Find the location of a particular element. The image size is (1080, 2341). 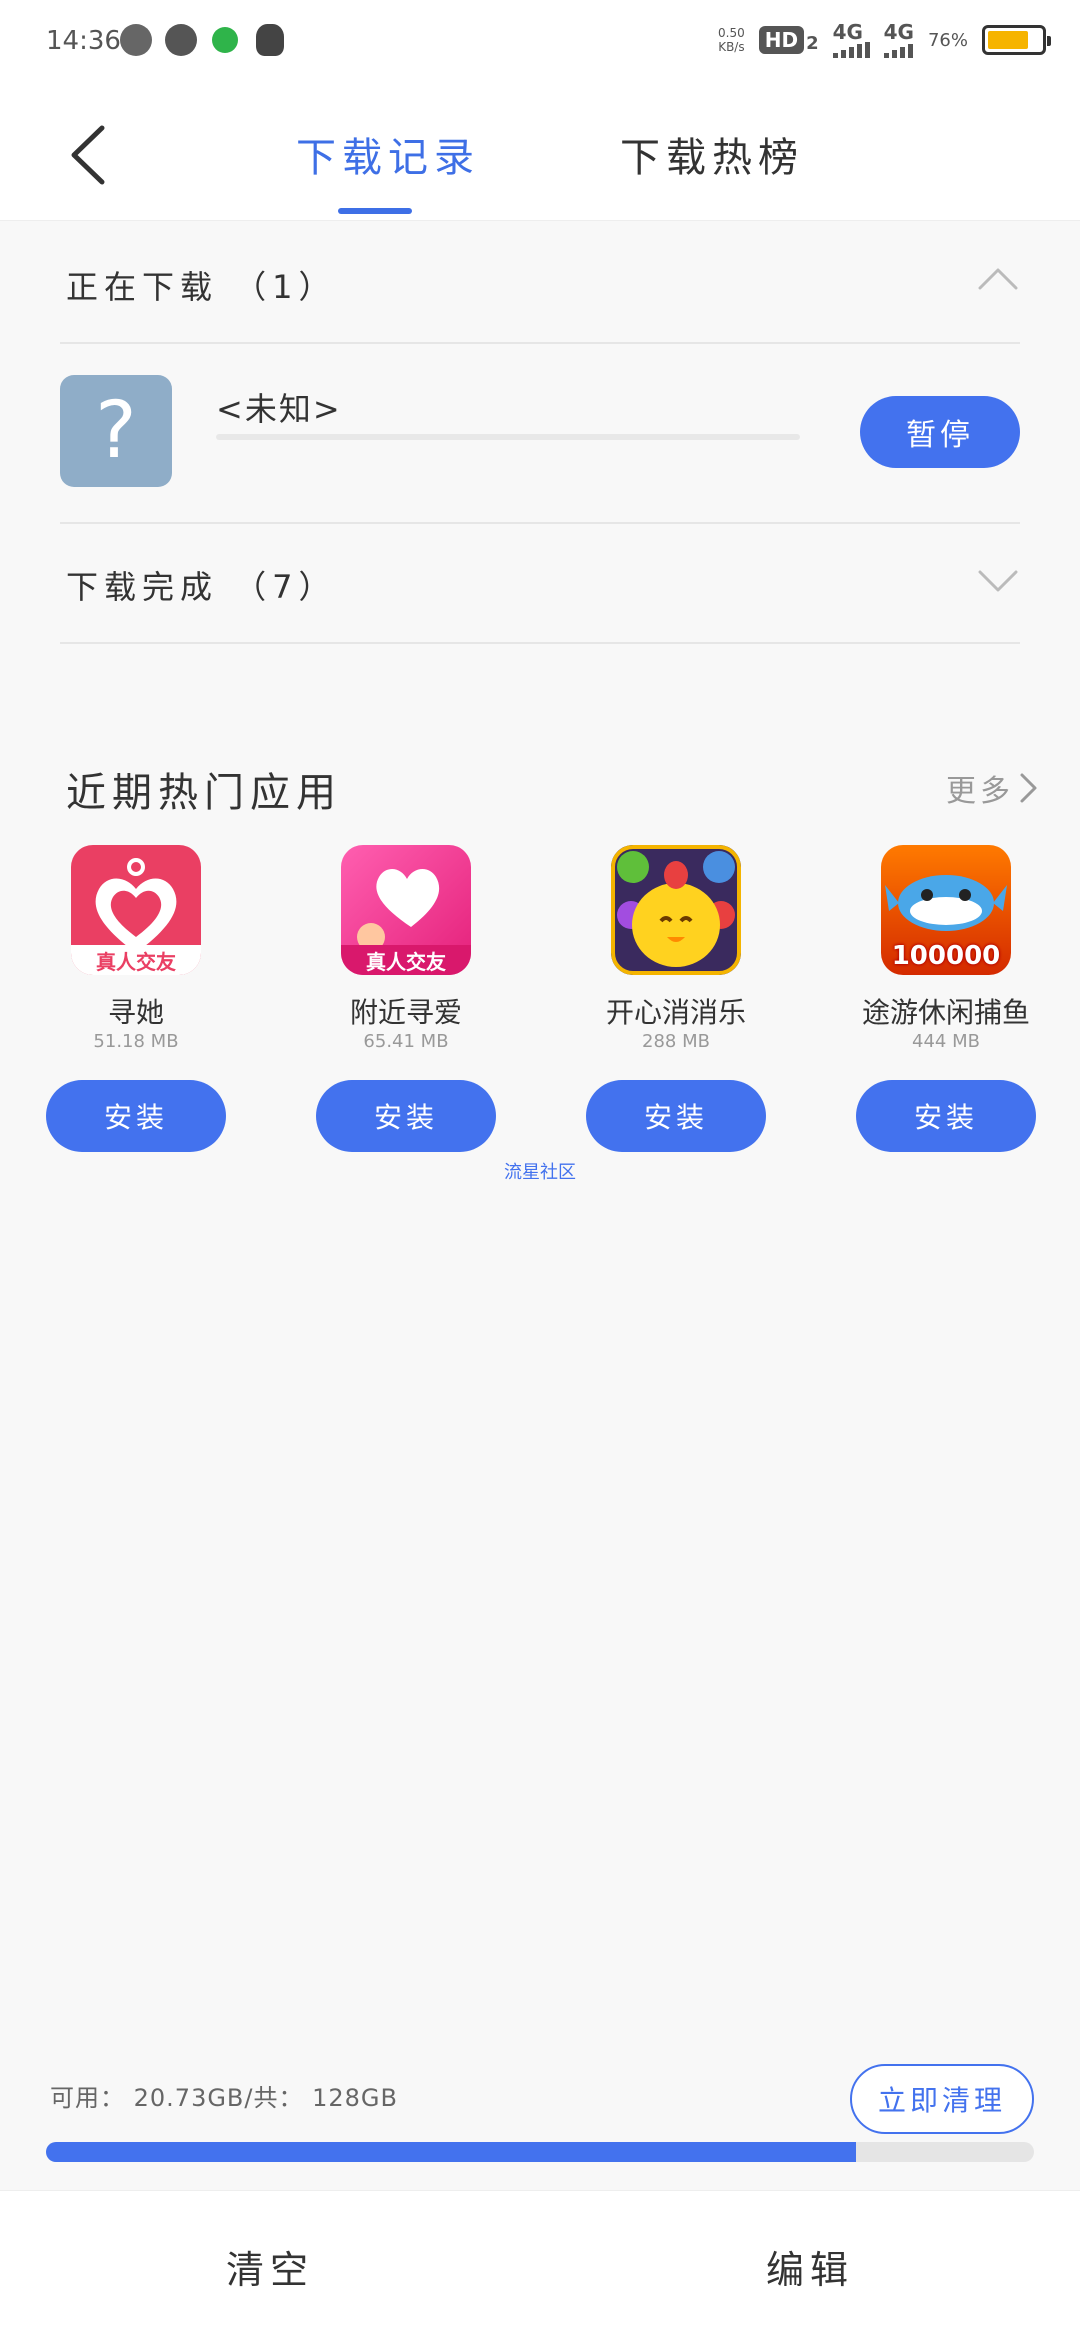

community-link: 流星社区 is located at coordinates (540, 1171).